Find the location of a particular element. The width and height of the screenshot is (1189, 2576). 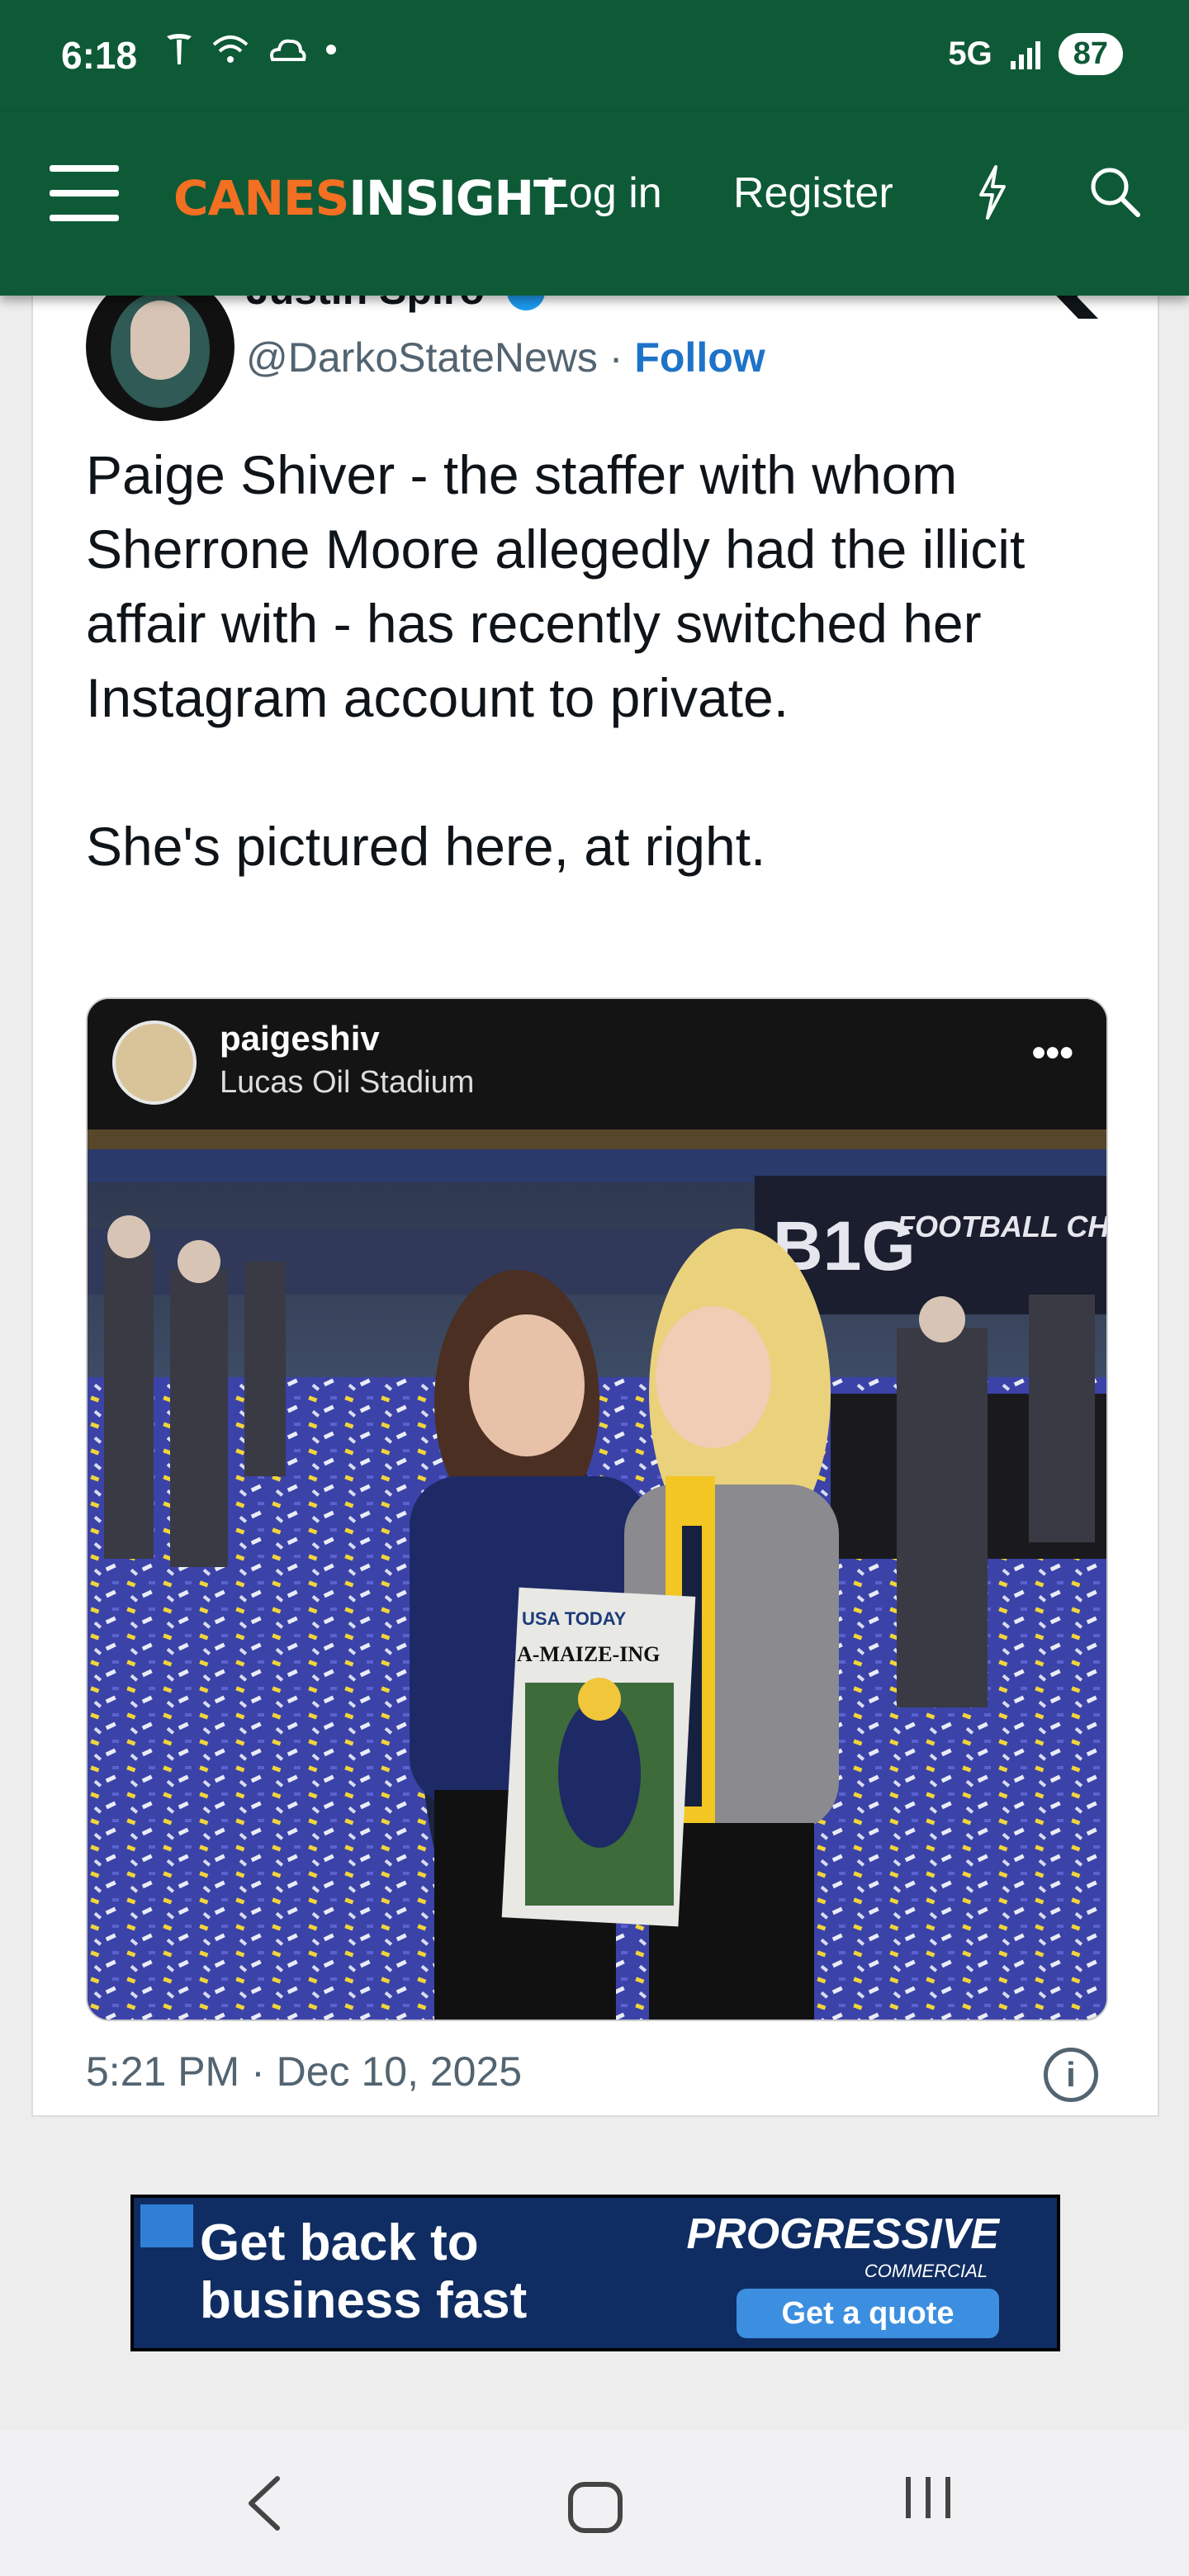

lightning-icon is located at coordinates (992, 192).